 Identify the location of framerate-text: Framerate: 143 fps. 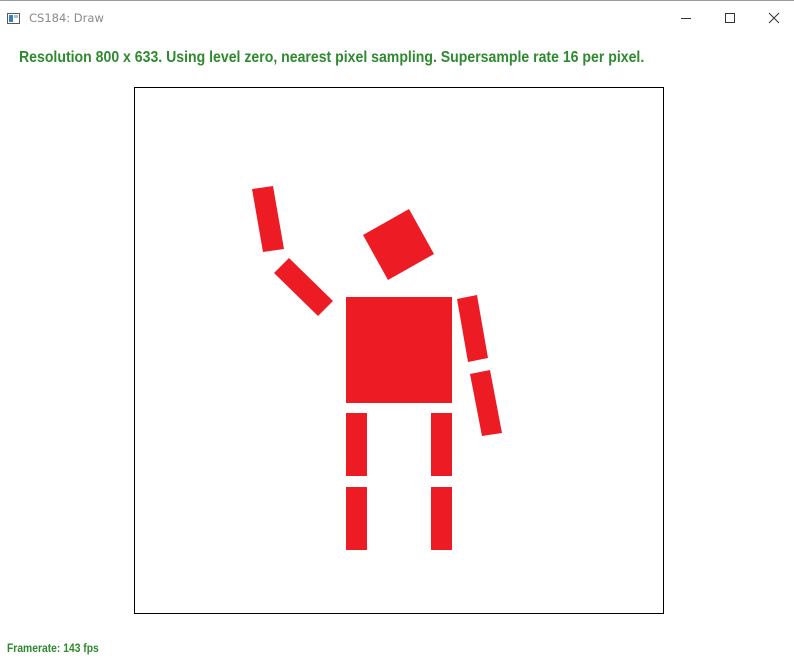
(53, 648).